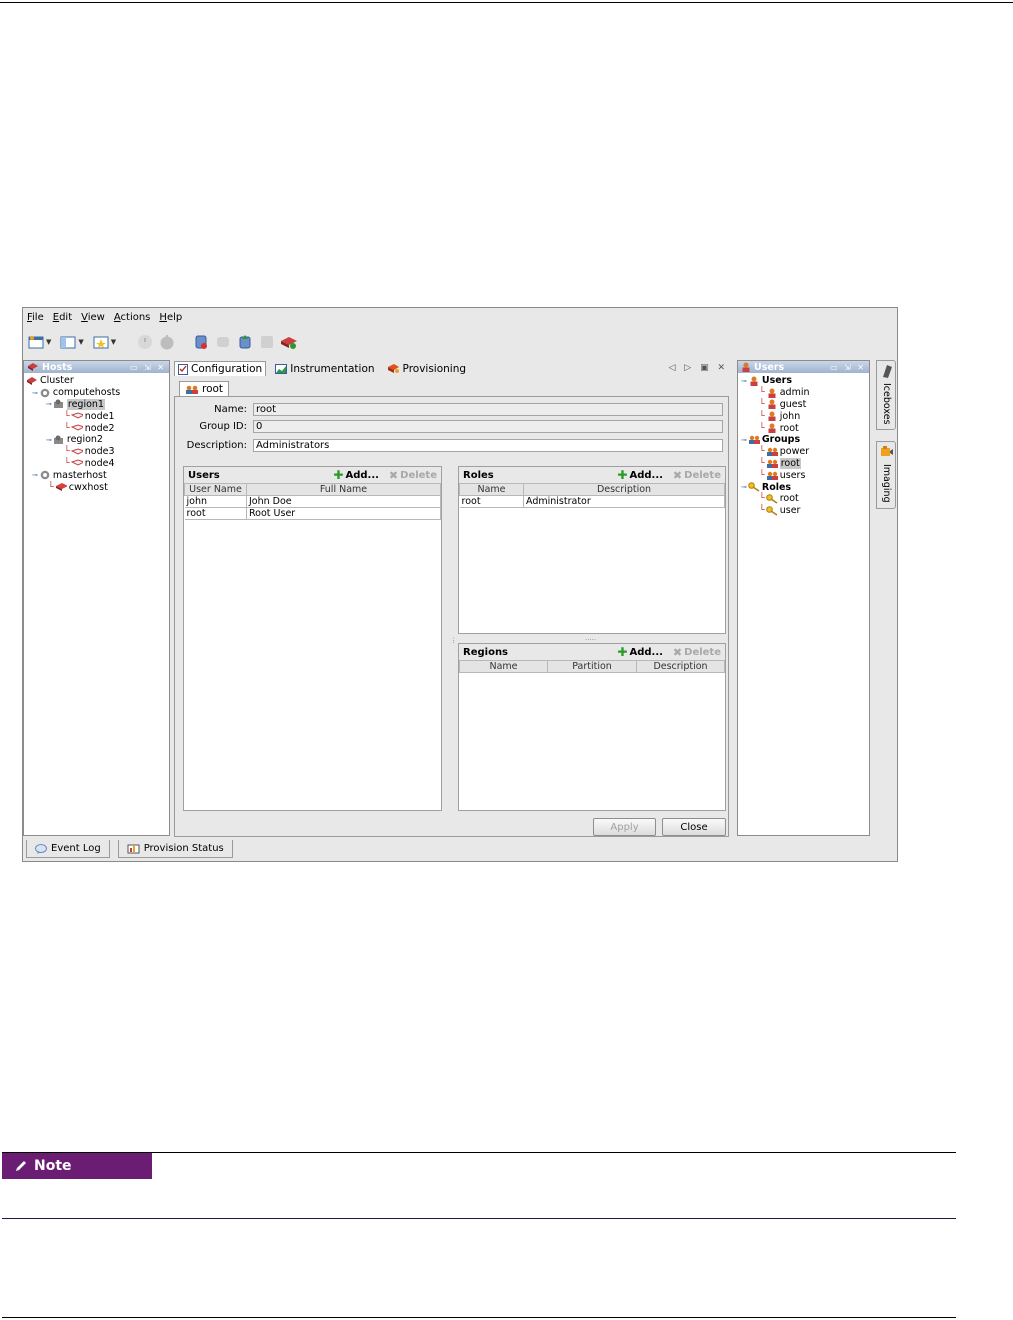 Image resolution: width=1013 pixels, height=1320 pixels. What do you see at coordinates (427, 368) in the screenshot?
I see `tab-provisioning: Provisioning` at bounding box center [427, 368].